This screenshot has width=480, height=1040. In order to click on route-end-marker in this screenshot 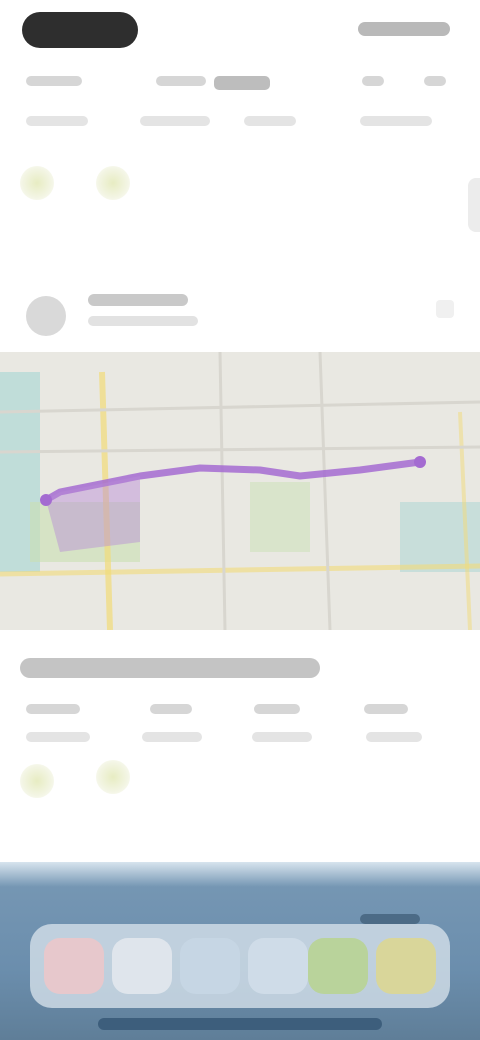, I will do `click(420, 462)`.